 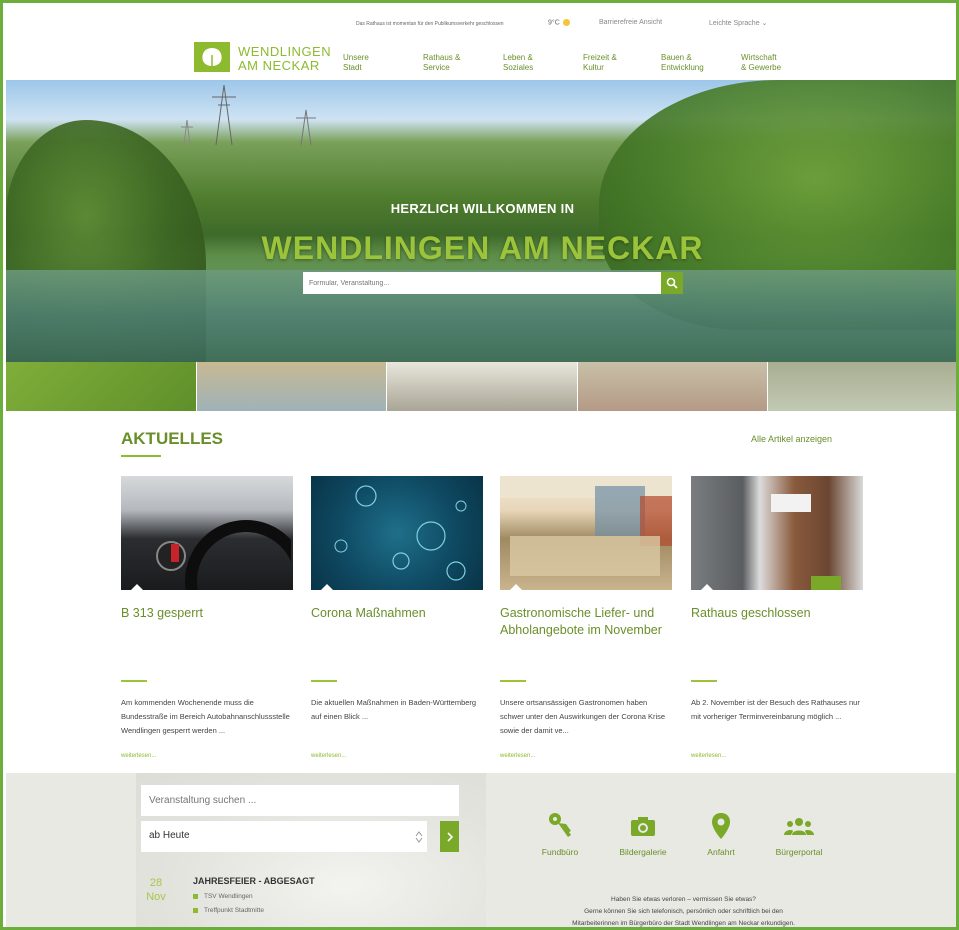 I want to click on event-day: 28, so click(x=156, y=883).